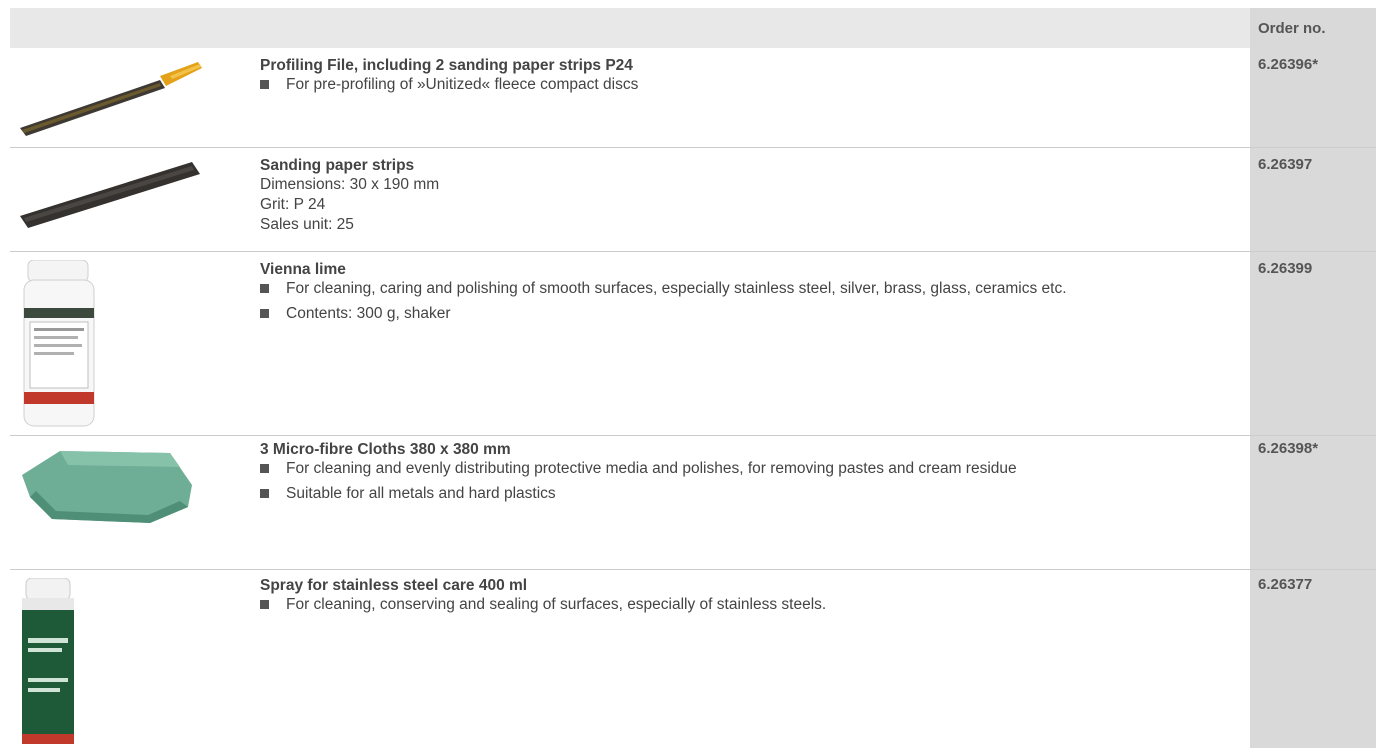  What do you see at coordinates (1288, 448) in the screenshot?
I see `order-number: 6.26398*` at bounding box center [1288, 448].